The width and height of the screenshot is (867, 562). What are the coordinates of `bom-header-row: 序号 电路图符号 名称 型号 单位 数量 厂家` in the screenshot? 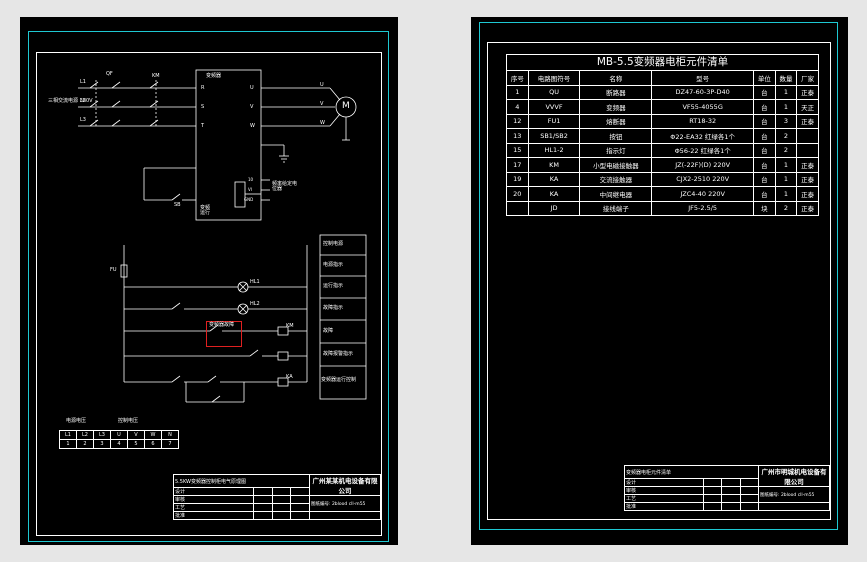 It's located at (662, 78).